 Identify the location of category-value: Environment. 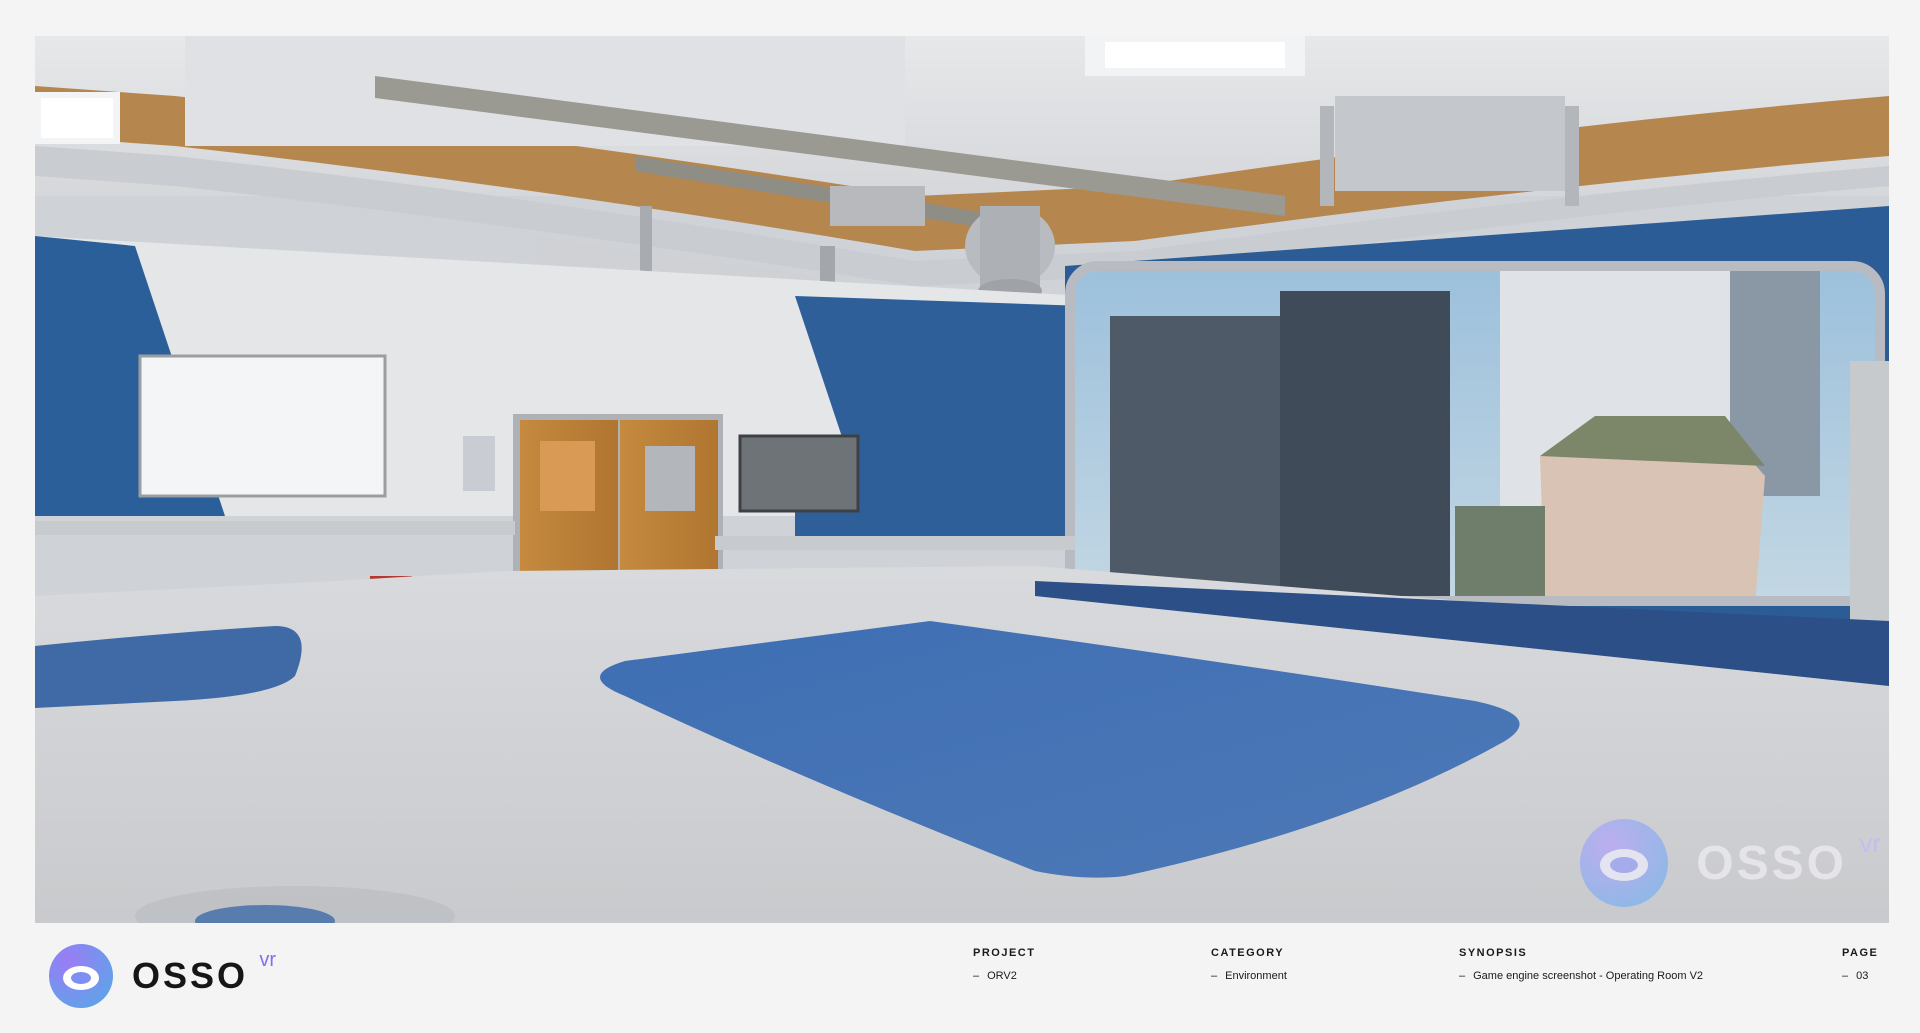
(1256, 976).